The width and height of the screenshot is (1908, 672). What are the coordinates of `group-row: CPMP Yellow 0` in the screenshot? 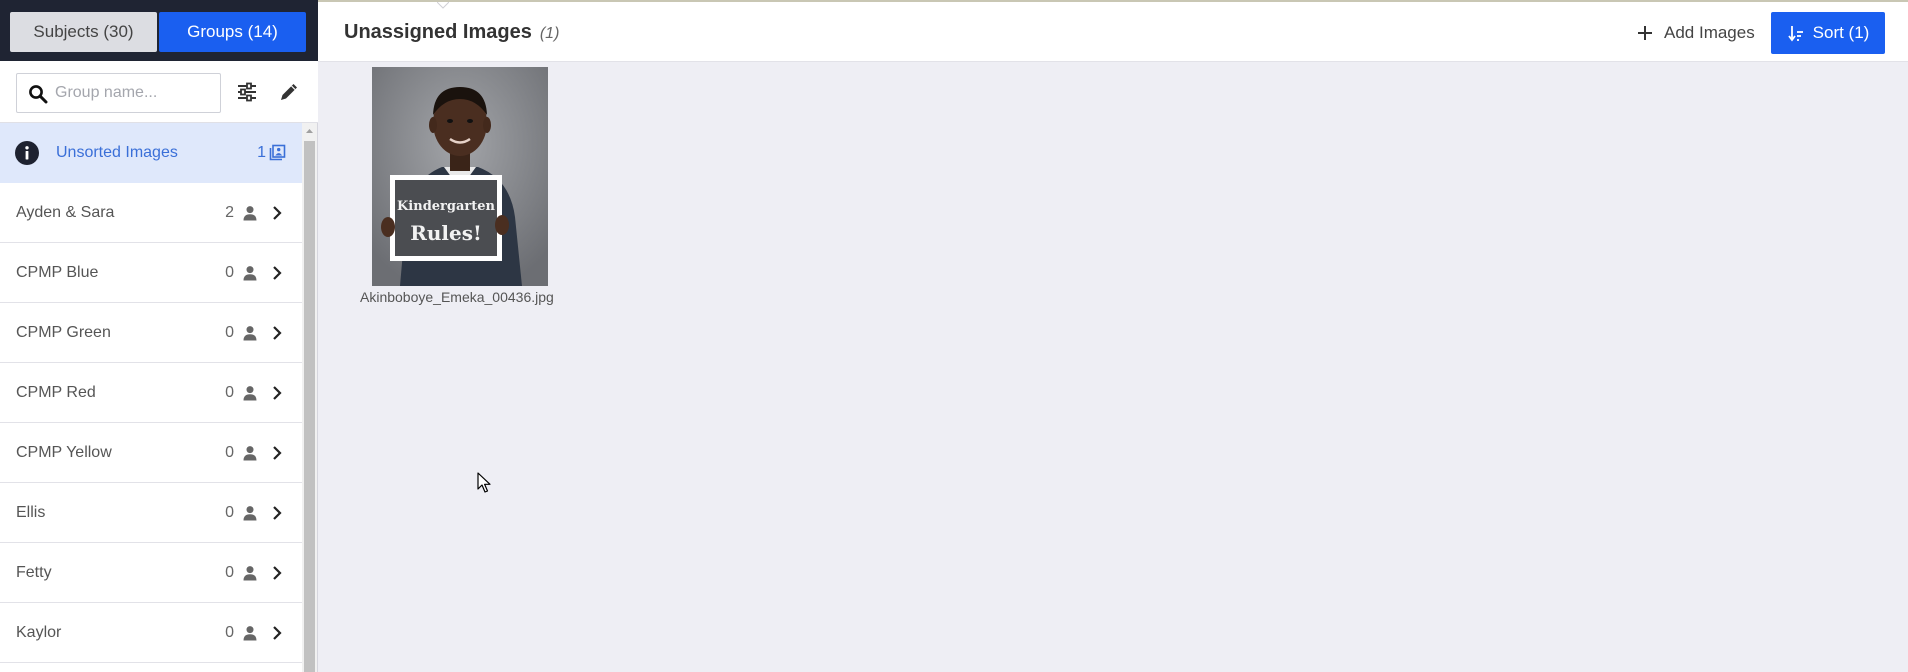 It's located at (151, 453).